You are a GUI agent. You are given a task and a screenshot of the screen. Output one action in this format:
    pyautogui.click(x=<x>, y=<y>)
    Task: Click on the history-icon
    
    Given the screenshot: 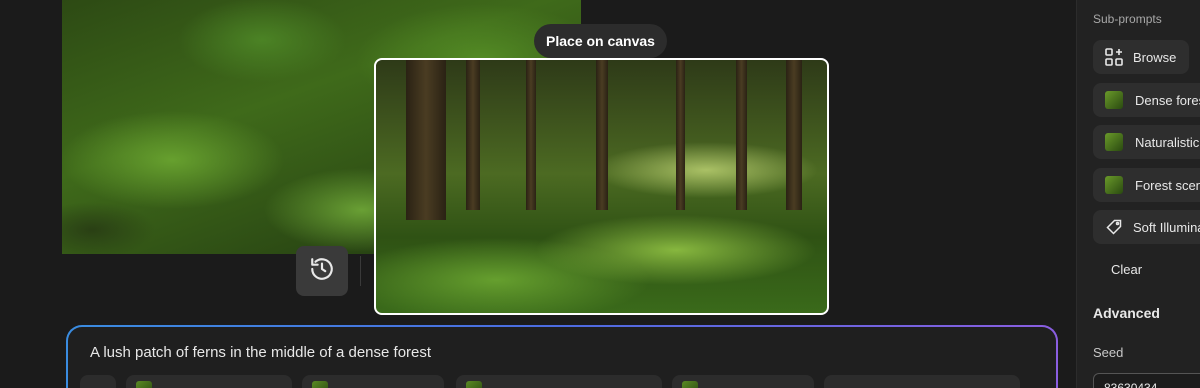 What is the action you would take?
    pyautogui.click(x=322, y=271)
    